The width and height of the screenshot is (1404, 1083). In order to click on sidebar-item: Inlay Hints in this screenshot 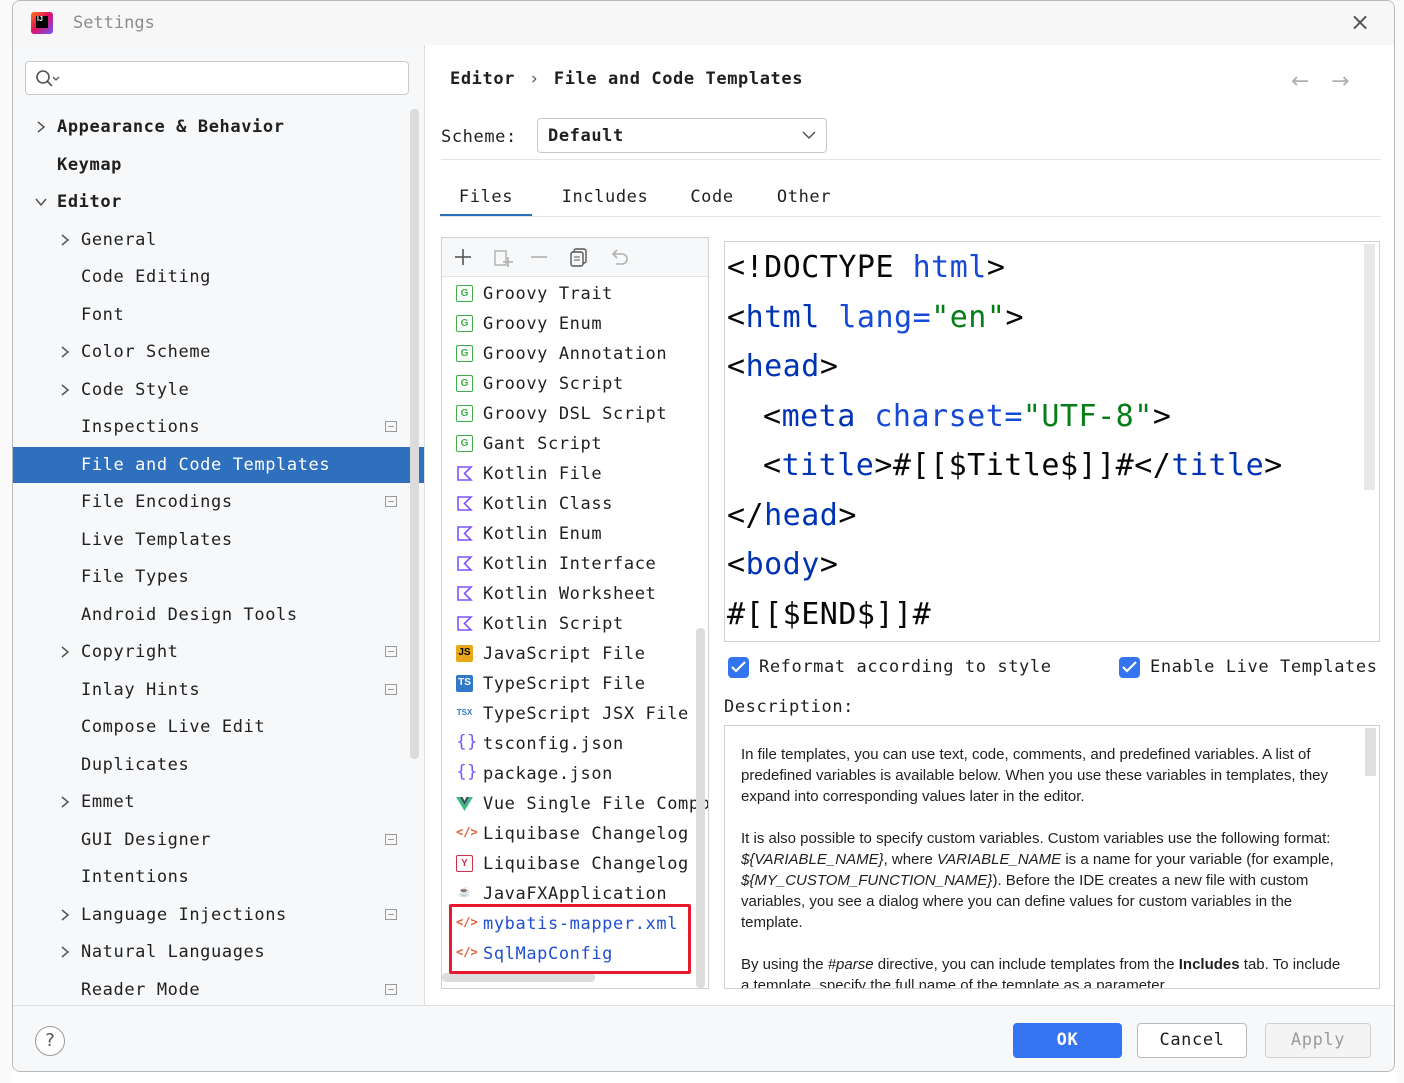, I will do `click(218, 690)`.